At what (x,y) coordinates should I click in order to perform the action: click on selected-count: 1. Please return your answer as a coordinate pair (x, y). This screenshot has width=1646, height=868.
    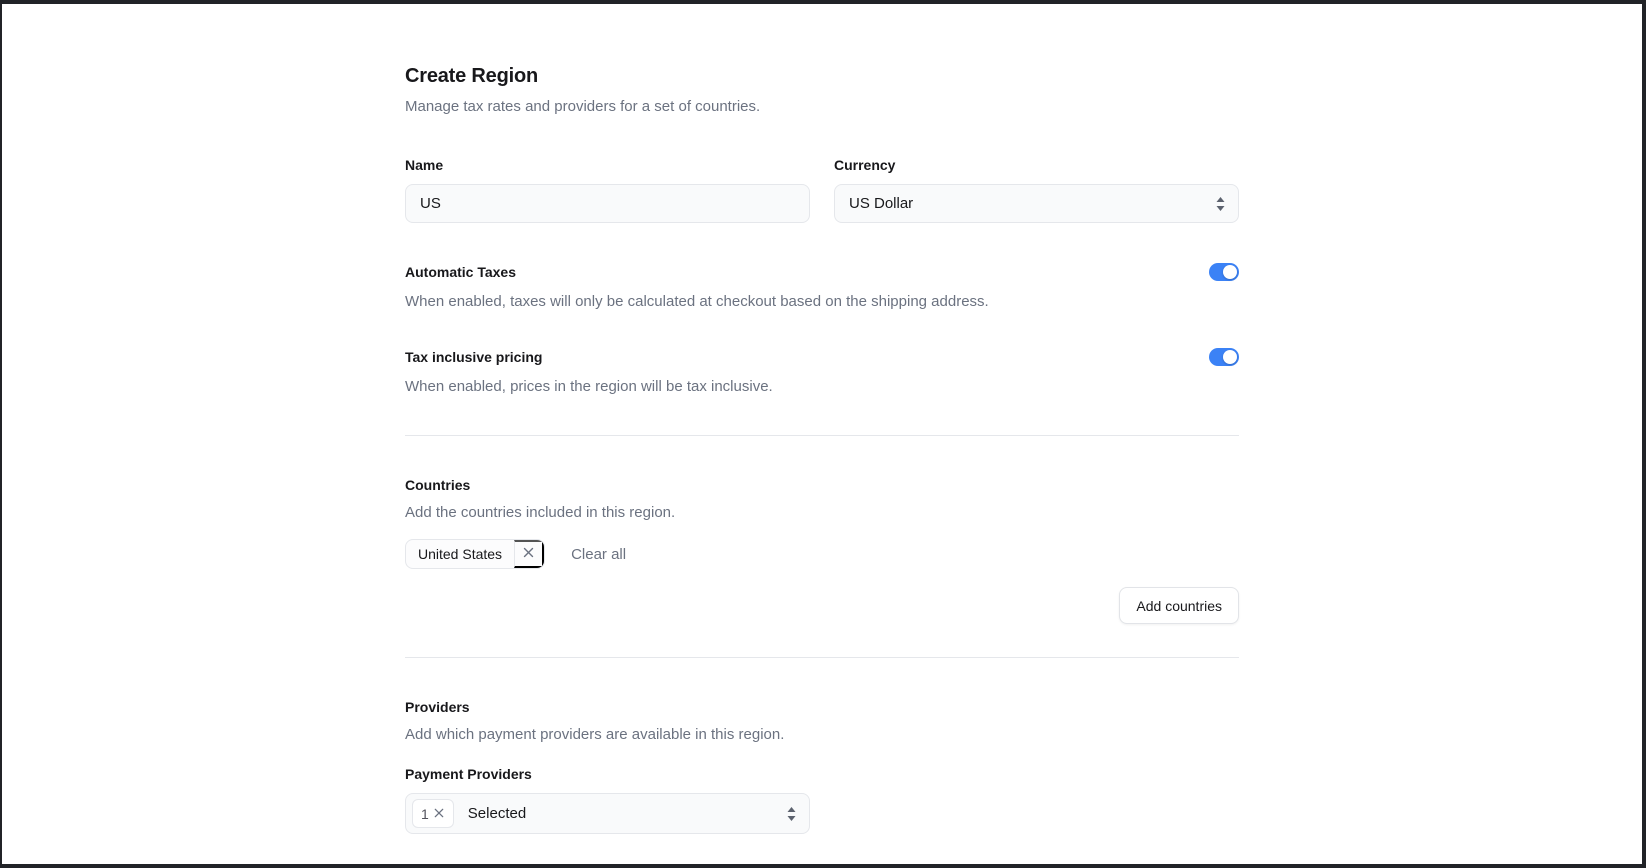
    Looking at the image, I should click on (425, 813).